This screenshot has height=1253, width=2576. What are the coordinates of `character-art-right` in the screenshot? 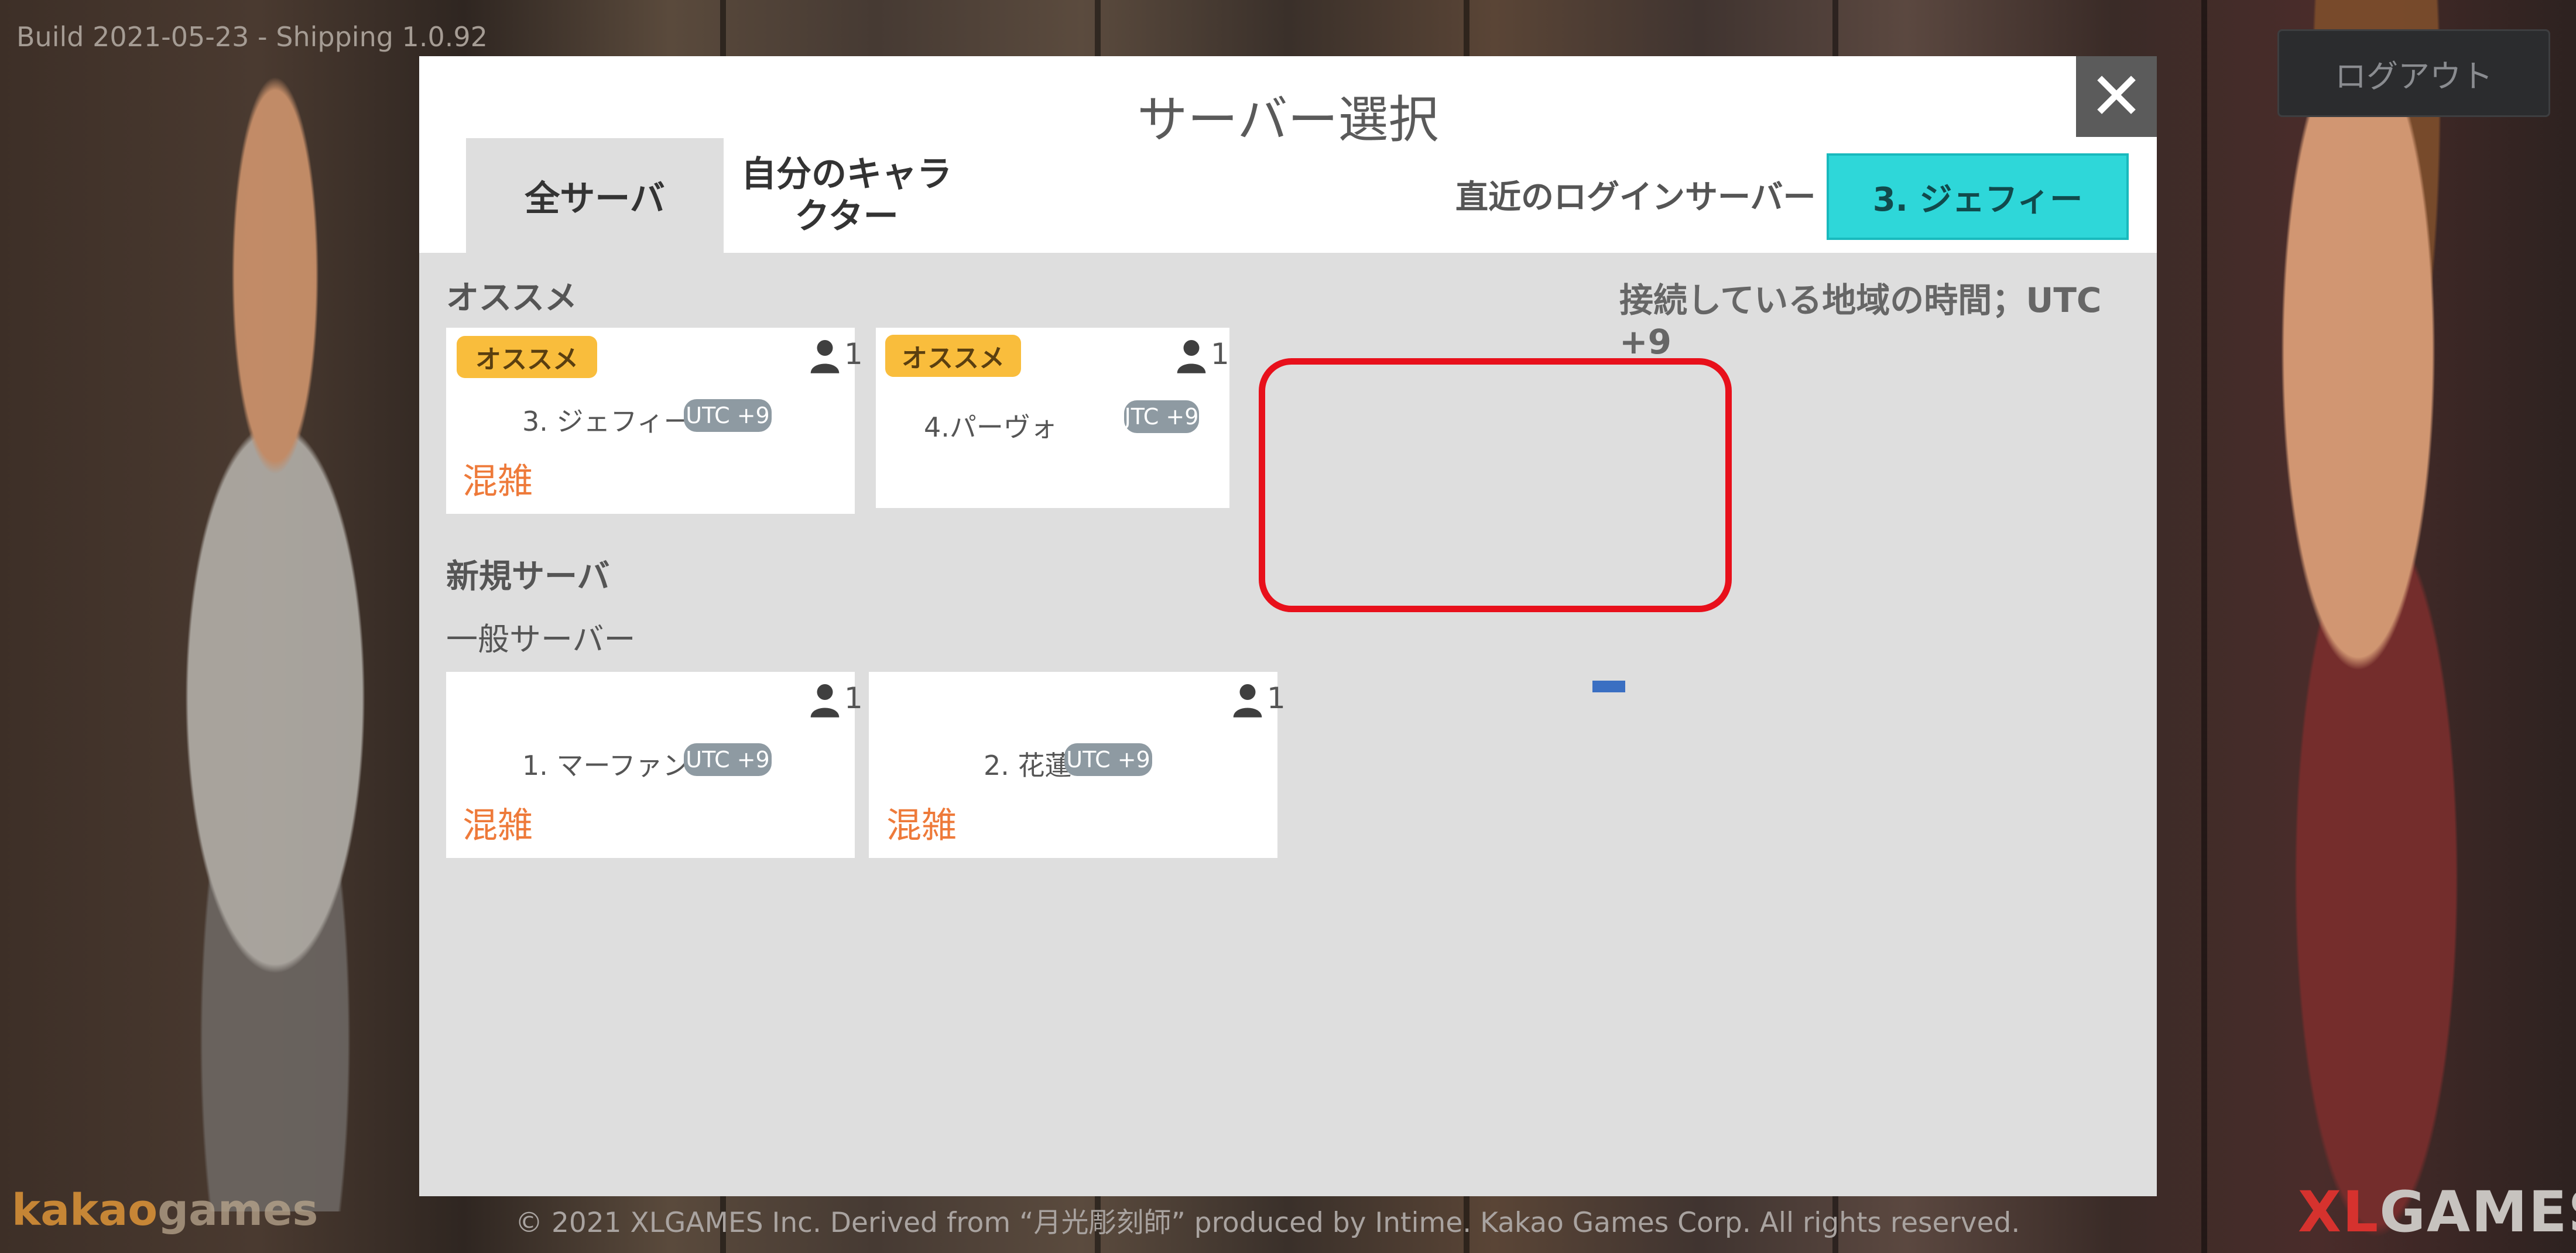 It's located at (2394, 626).